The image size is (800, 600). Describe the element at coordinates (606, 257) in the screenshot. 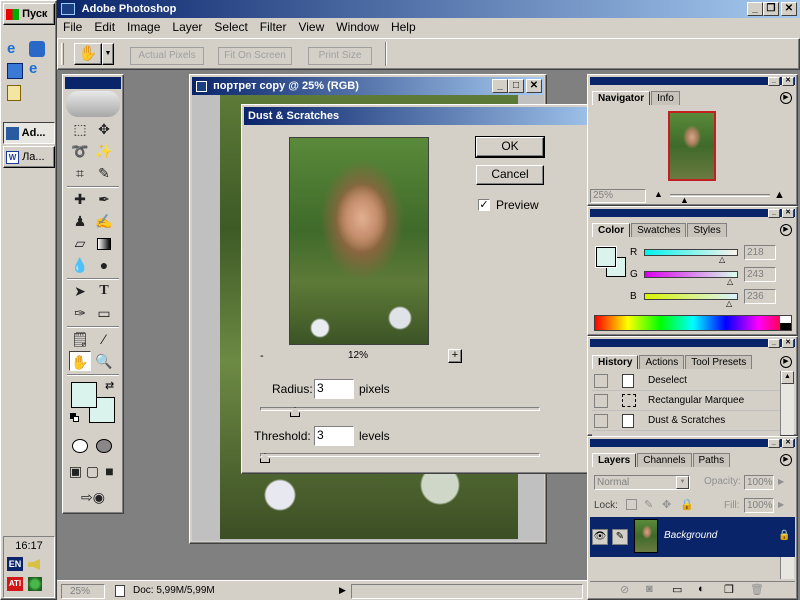

I see `color-foreground-swatch` at that location.